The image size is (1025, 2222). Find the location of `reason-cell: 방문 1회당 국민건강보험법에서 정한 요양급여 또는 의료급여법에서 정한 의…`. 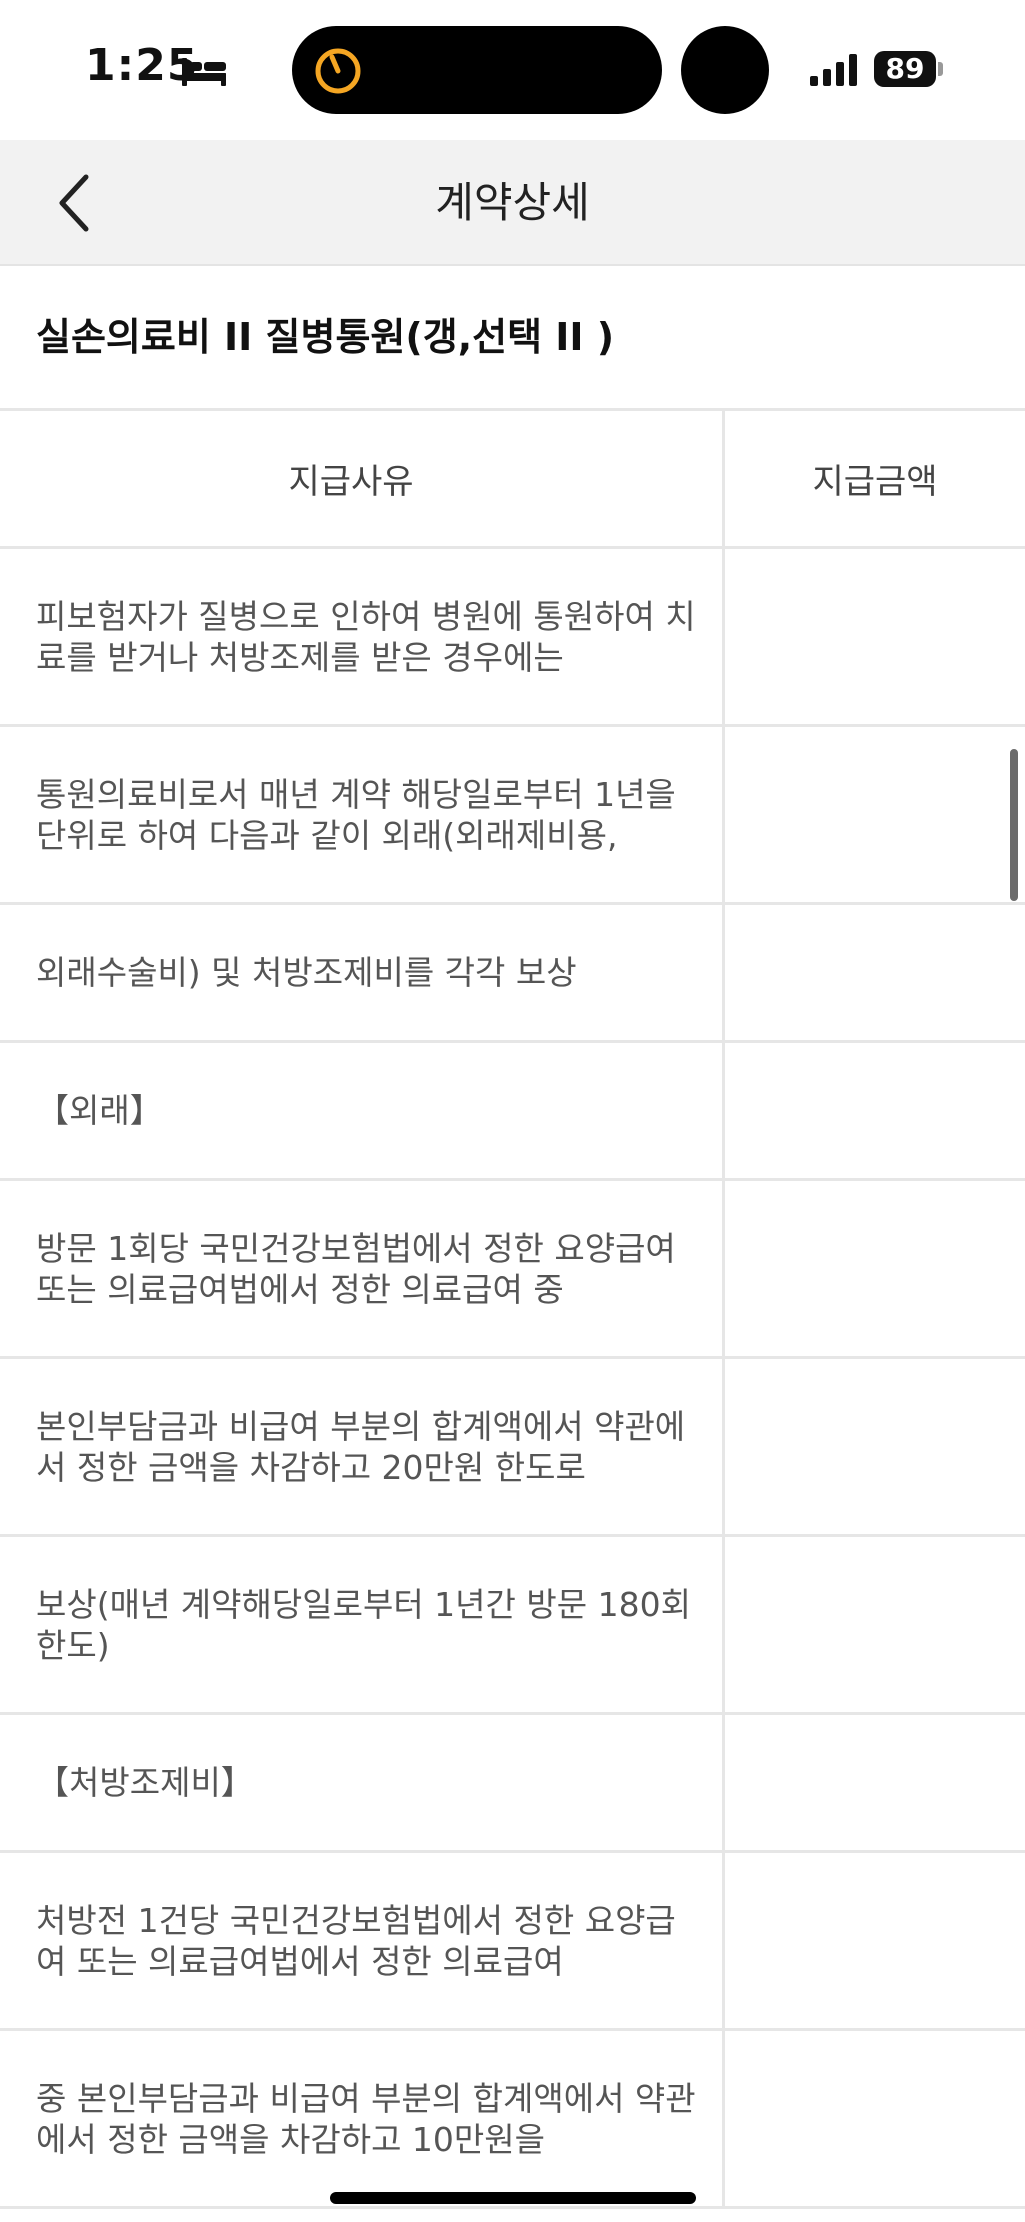

reason-cell: 방문 1회당 국민건강보험법에서 정한 요양급여 또는 의료급여법에서 정한 의… is located at coordinates (362, 1268).